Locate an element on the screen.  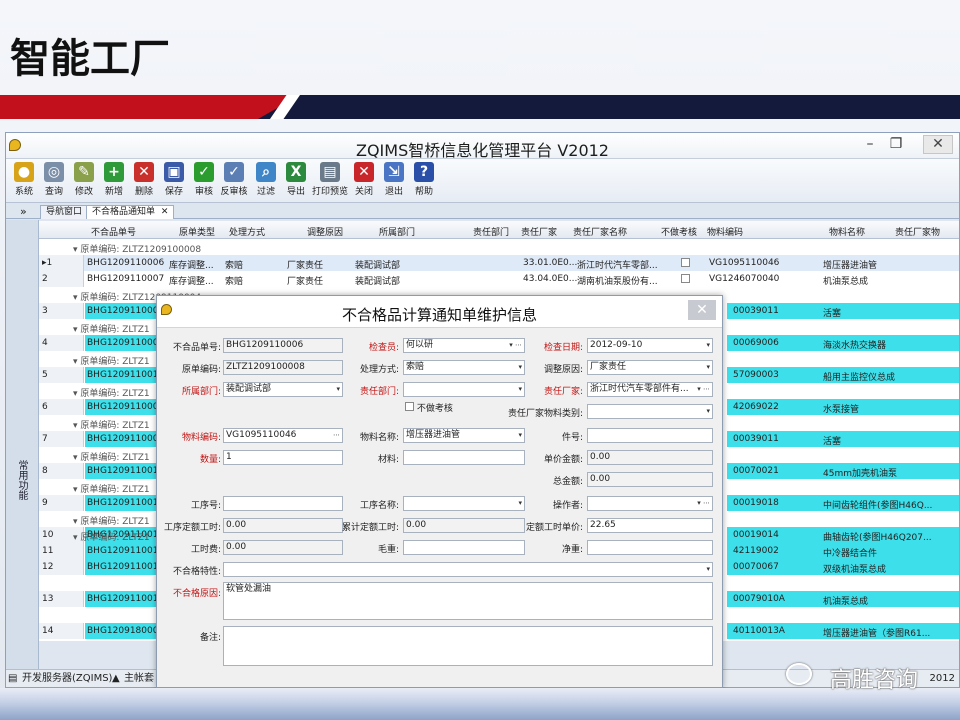
grid-col-header: 调整原因 is located at coordinates (325, 231).